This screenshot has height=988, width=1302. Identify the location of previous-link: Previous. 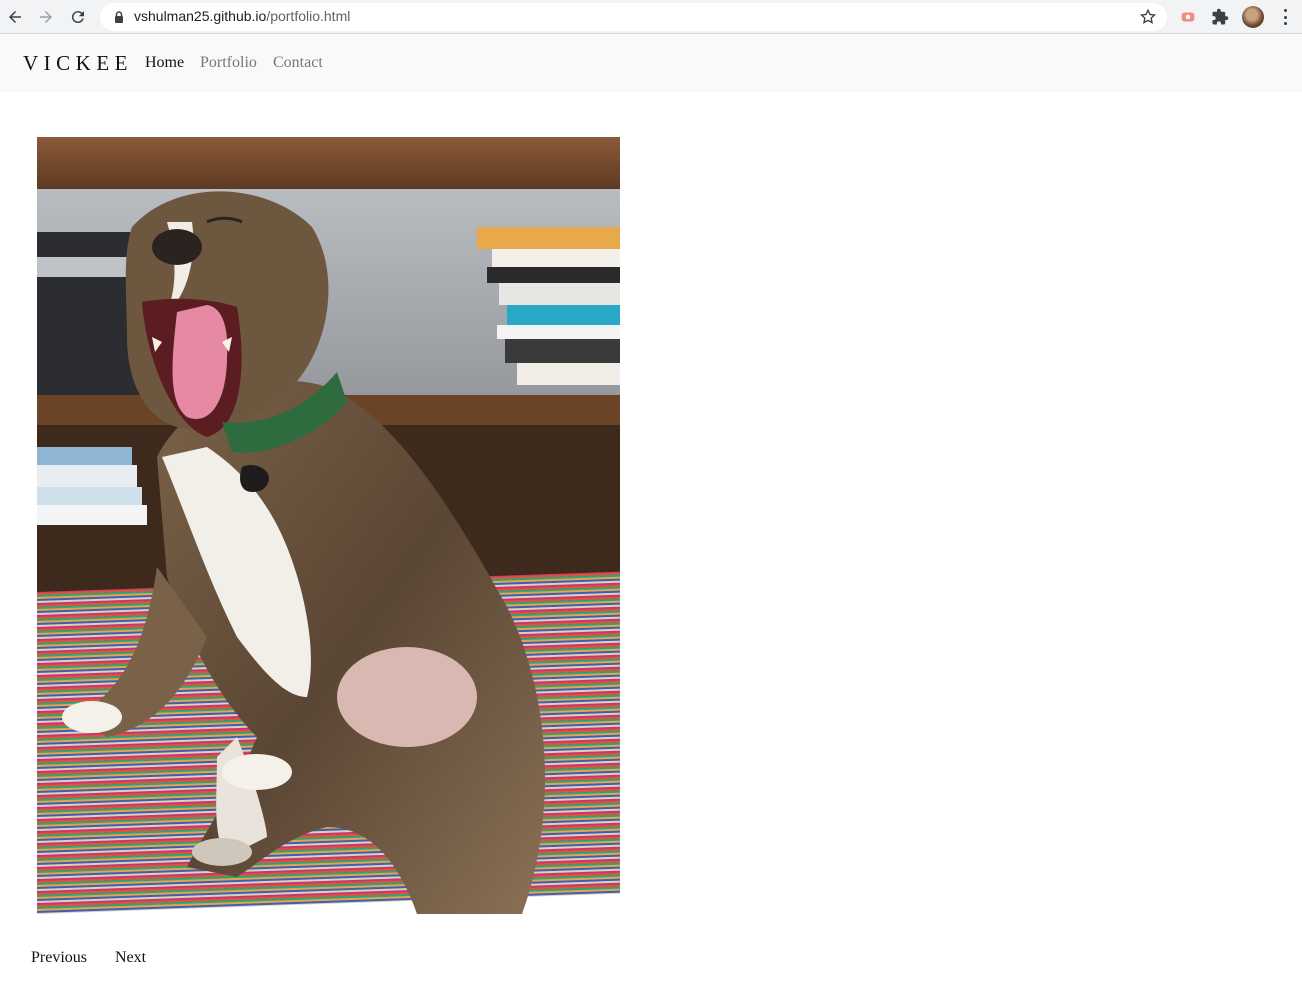
(59, 958).